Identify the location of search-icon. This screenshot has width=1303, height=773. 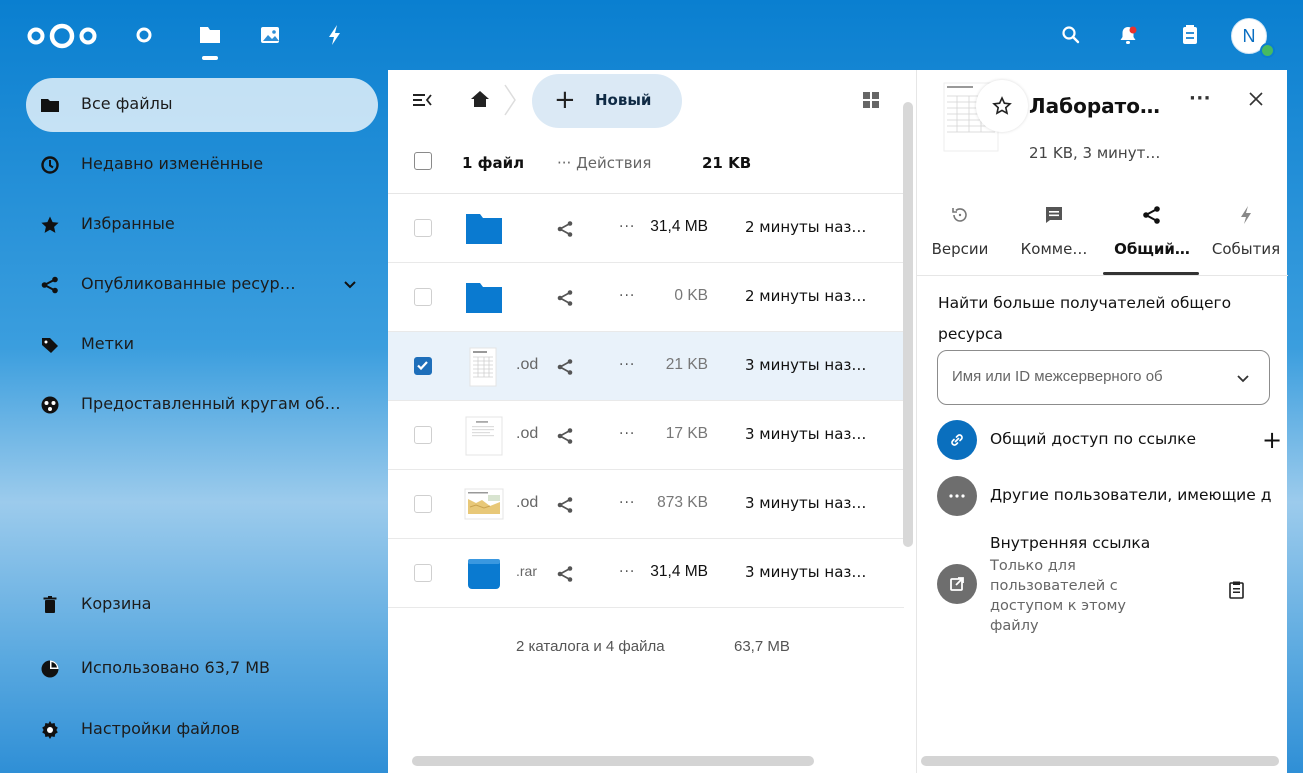
(1071, 35).